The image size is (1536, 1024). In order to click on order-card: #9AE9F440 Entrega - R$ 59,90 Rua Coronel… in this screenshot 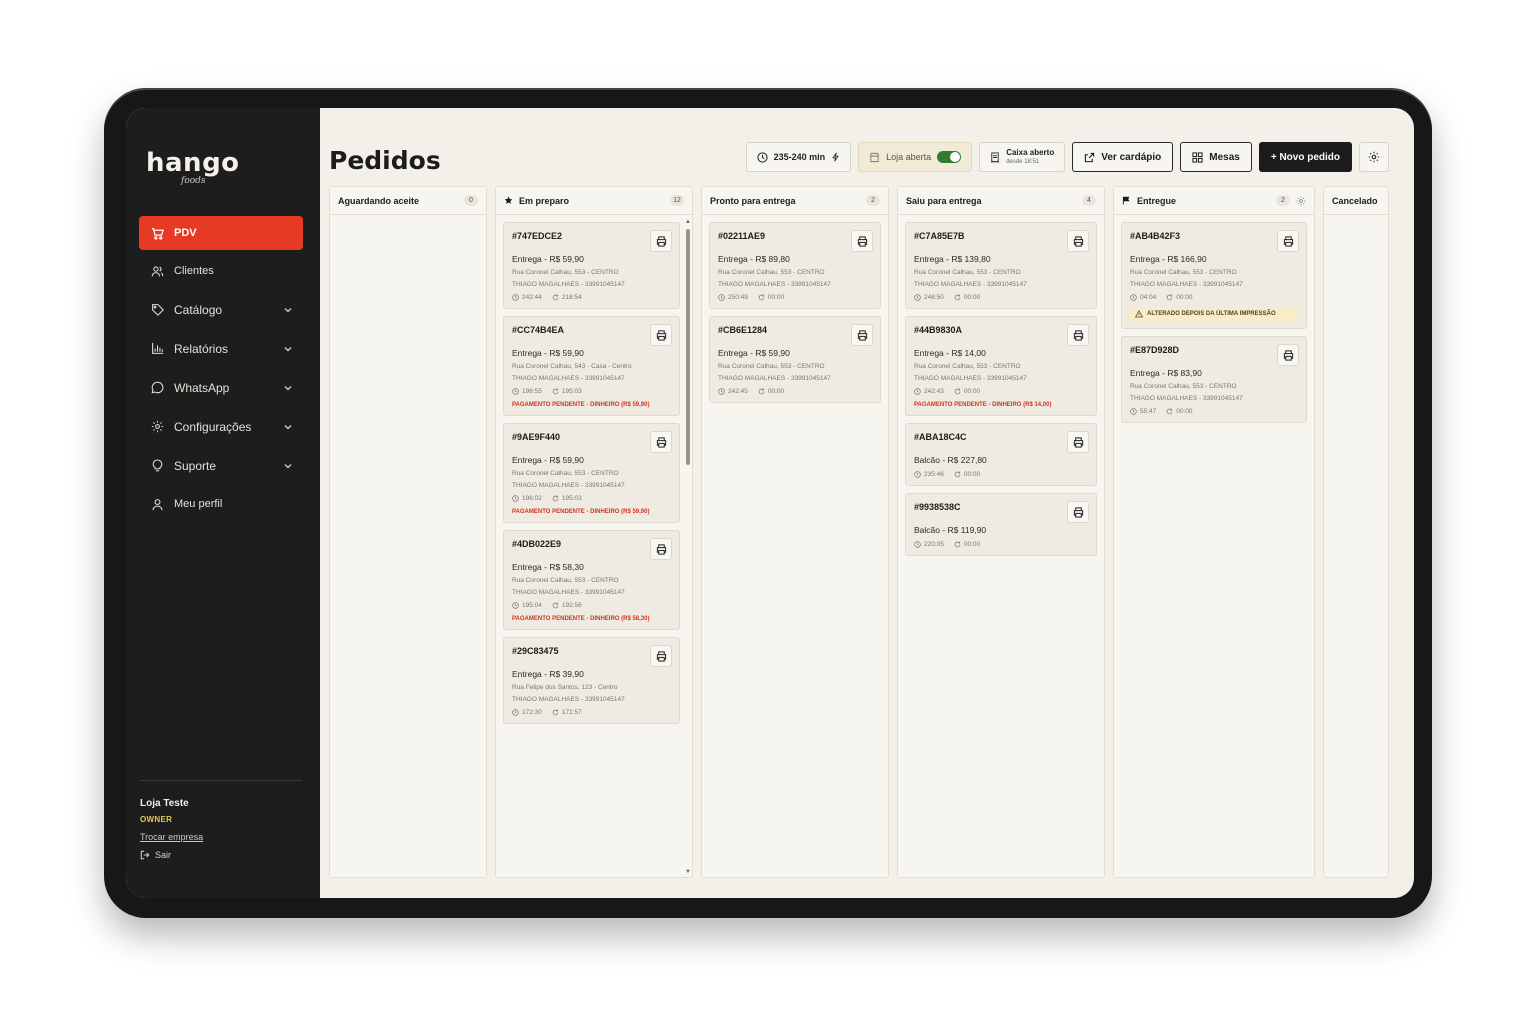, I will do `click(591, 473)`.